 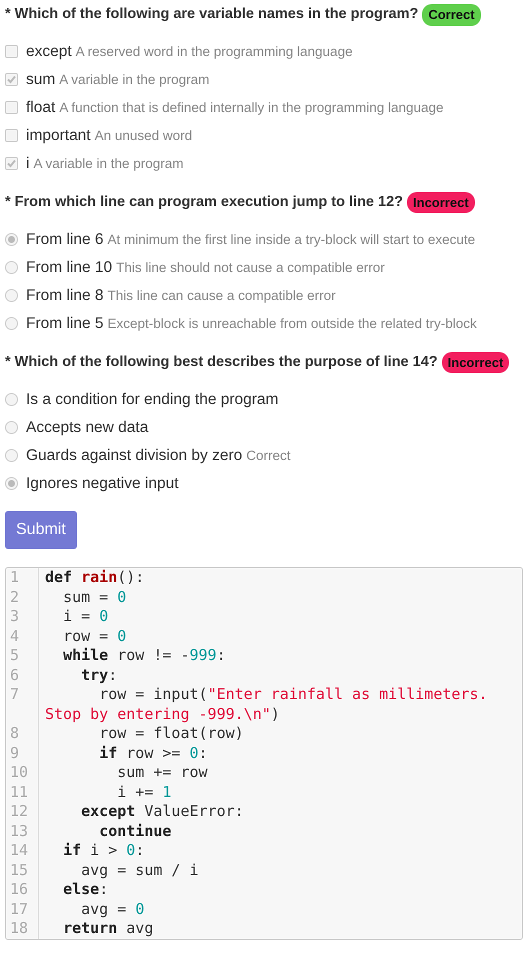 What do you see at coordinates (22, 578) in the screenshot?
I see `line-number: 1` at bounding box center [22, 578].